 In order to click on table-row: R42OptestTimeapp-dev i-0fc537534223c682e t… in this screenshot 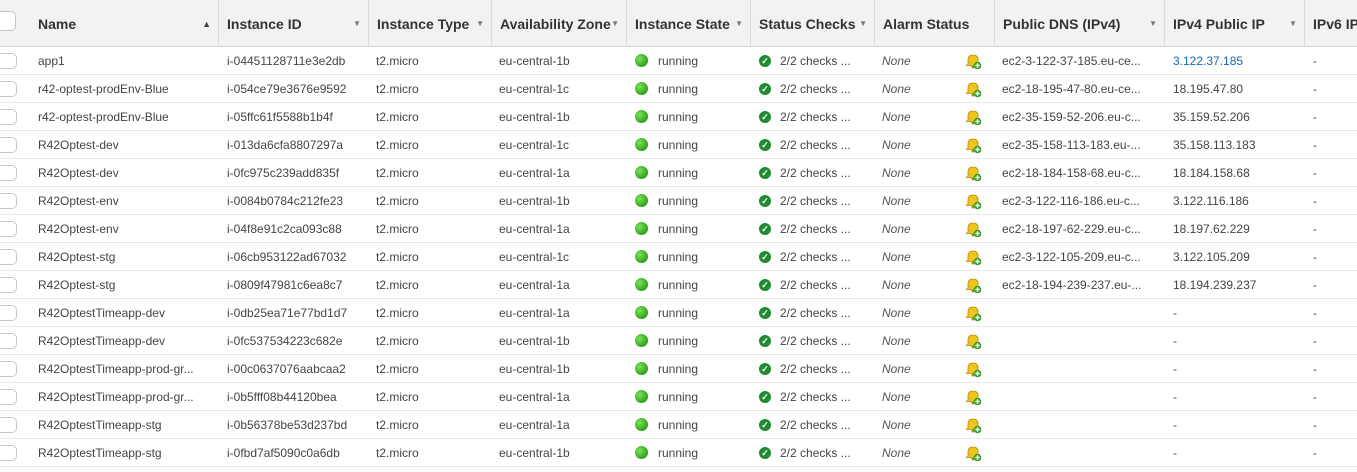, I will do `click(678, 341)`.